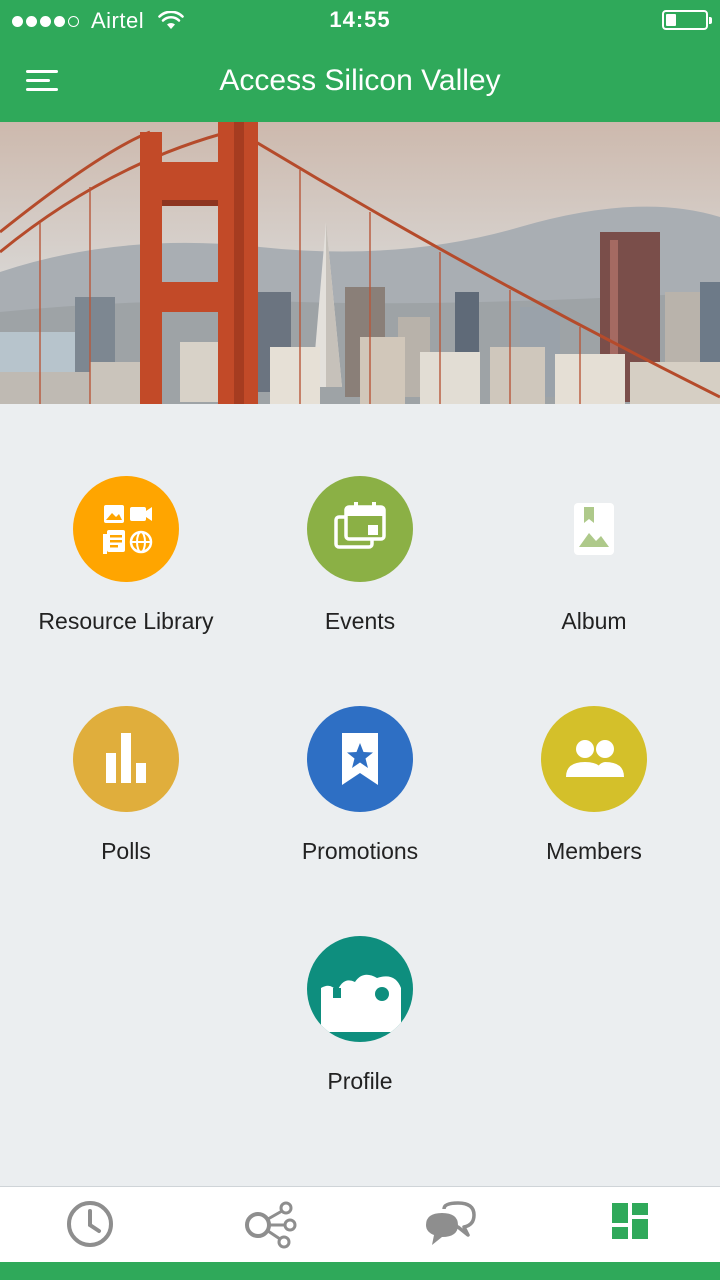  What do you see at coordinates (126, 759) in the screenshot?
I see `bar-chart-icon` at bounding box center [126, 759].